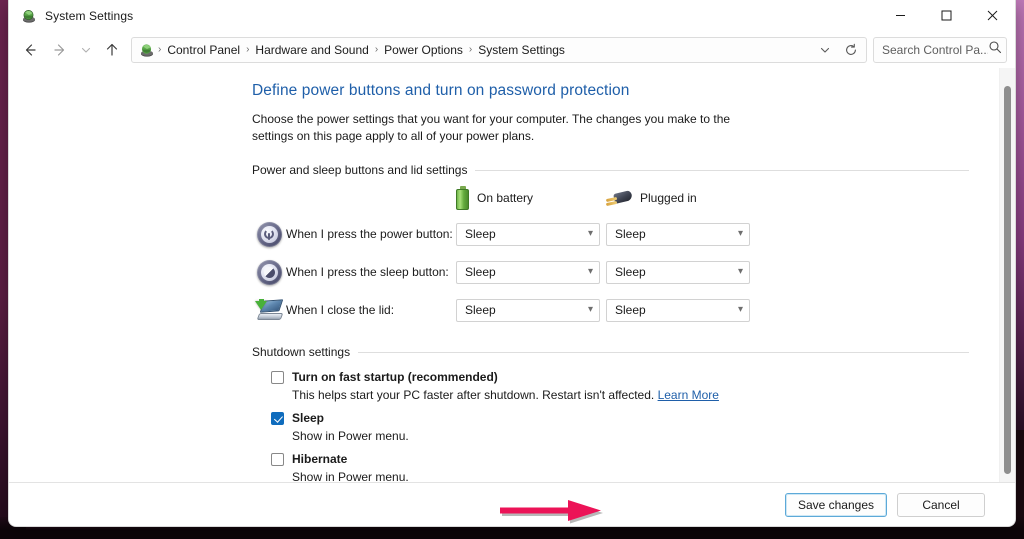 The width and height of the screenshot is (1024, 539). Describe the element at coordinates (308, 418) in the screenshot. I see `sleep-label: Sleep` at that location.